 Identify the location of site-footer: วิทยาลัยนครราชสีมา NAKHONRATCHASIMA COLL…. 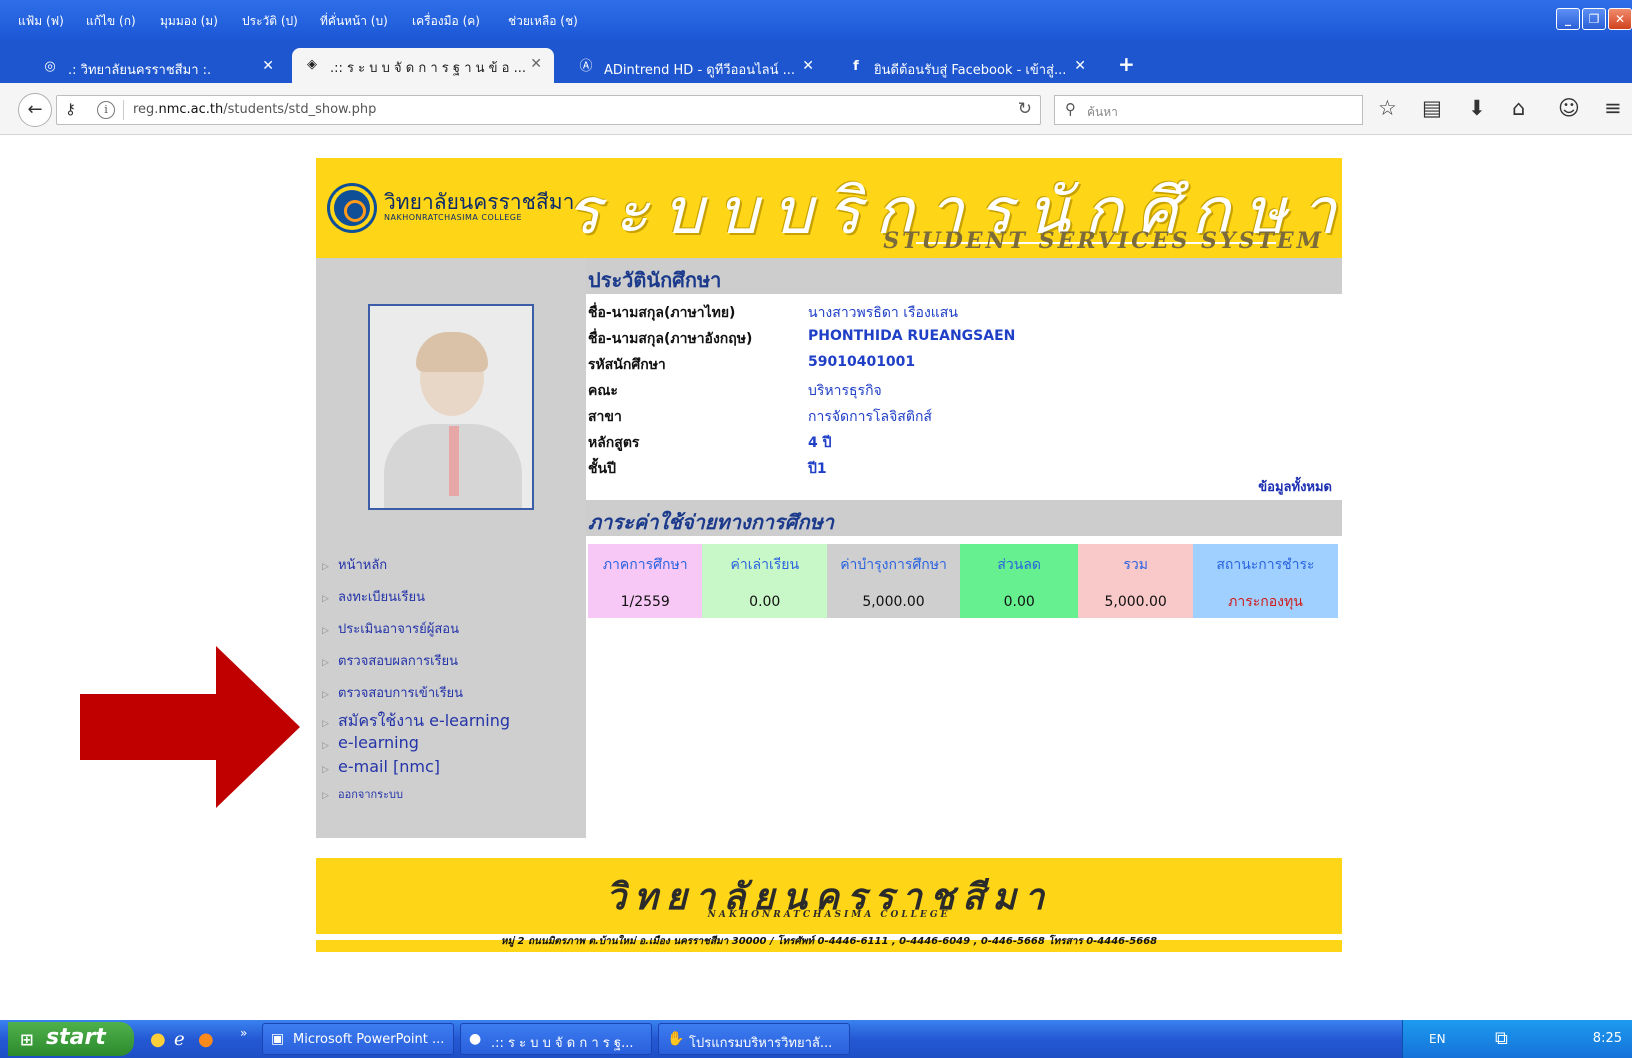
(829, 896).